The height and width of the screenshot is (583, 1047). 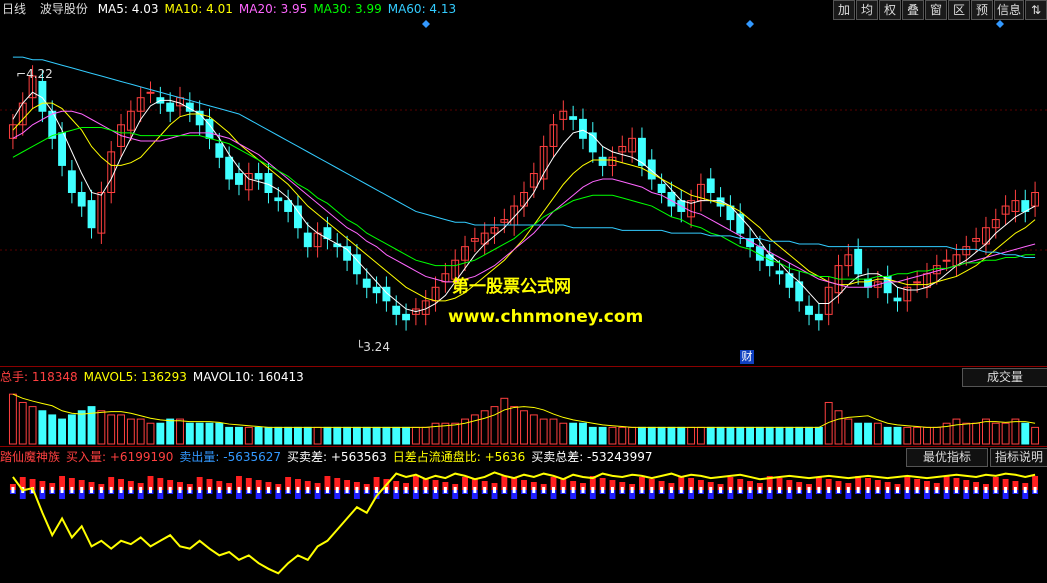 What do you see at coordinates (511, 287) in the screenshot?
I see `watermark-title: 第一股票公式网` at bounding box center [511, 287].